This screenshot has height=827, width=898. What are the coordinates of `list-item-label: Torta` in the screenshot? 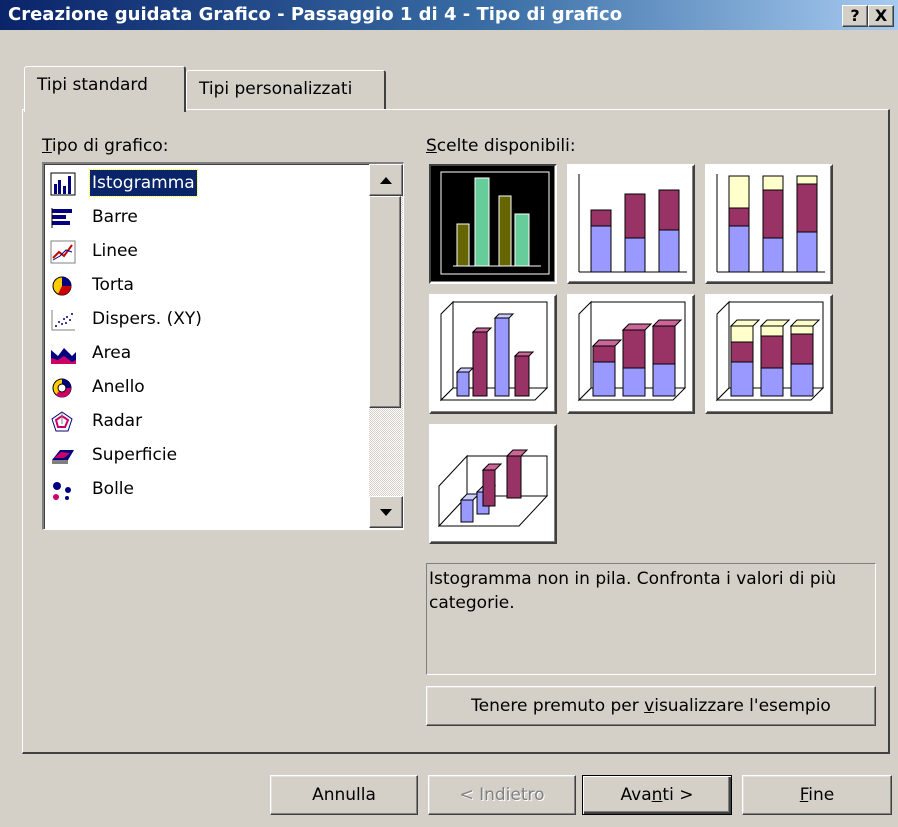 It's located at (113, 285).